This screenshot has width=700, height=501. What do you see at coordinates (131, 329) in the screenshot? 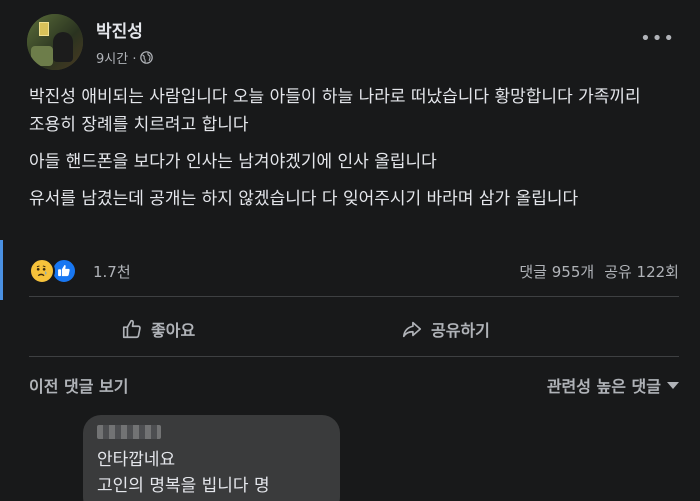
I see `thumbs-up-icon` at bounding box center [131, 329].